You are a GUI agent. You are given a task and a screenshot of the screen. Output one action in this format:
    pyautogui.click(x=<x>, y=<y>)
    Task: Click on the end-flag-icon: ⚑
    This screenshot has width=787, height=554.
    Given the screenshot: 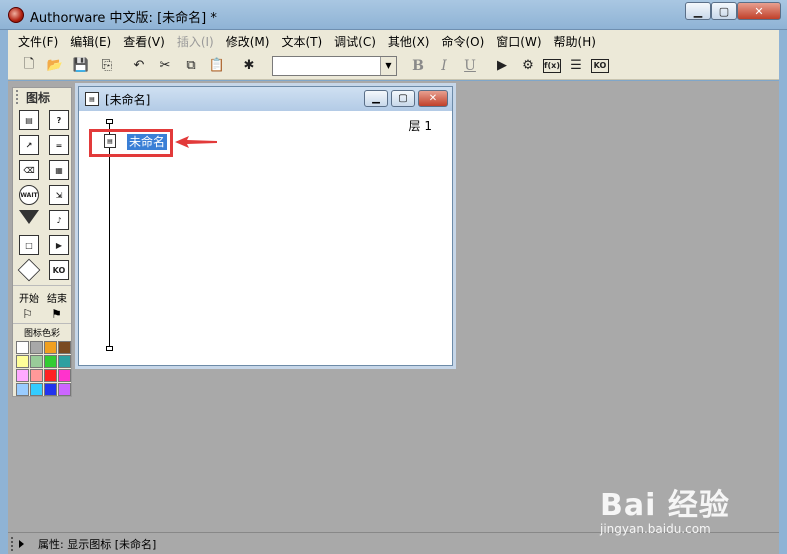 What is the action you would take?
    pyautogui.click(x=56, y=314)
    